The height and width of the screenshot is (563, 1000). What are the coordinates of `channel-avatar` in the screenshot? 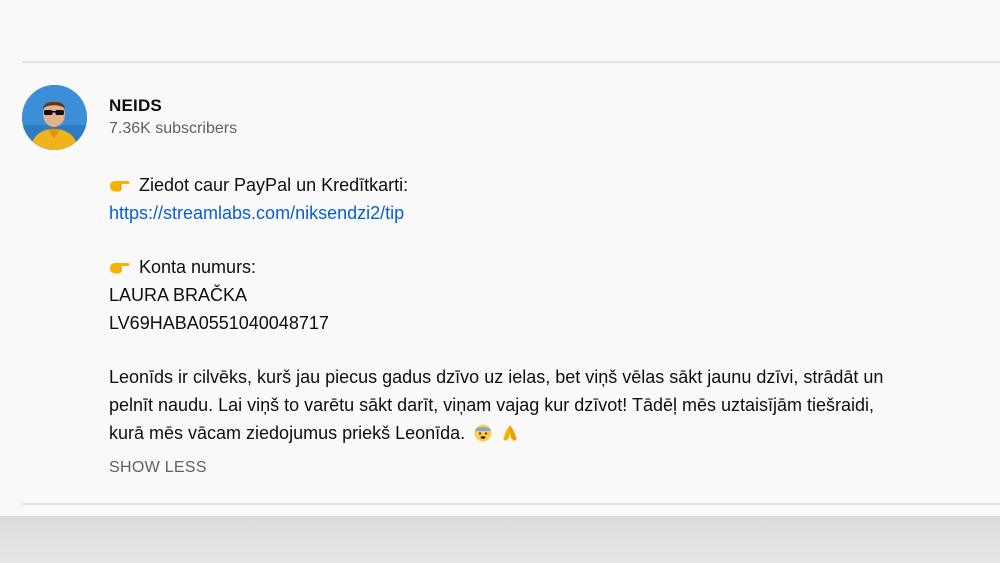 It's located at (54, 117).